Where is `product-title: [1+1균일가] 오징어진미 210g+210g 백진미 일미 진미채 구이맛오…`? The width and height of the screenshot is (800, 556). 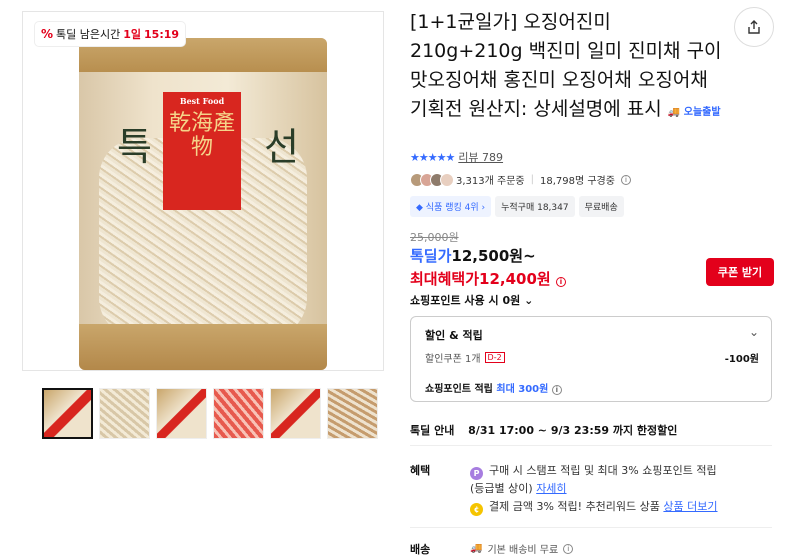
product-title: [1+1균일가] 오징어진미 210g+210g 백진미 일미 진미채 구이맛오… is located at coordinates (567, 67).